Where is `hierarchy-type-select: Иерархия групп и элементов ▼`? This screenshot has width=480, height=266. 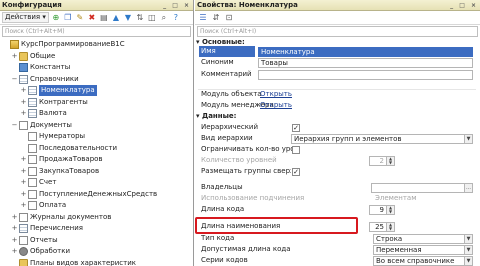 hierarchy-type-select: Иерархия групп и элементов ▼ is located at coordinates (382, 139).